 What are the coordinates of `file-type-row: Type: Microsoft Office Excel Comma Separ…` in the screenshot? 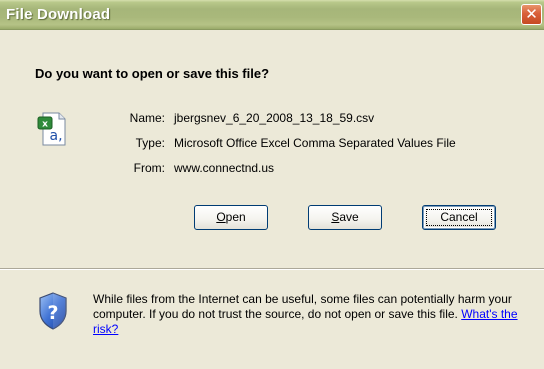 It's located at (272, 144).